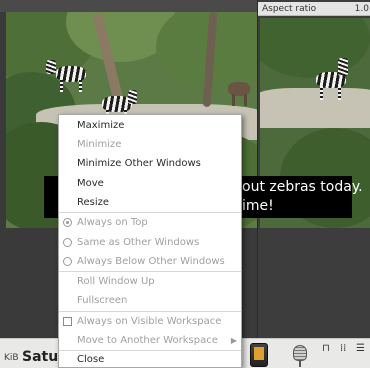 The image size is (370, 368). I want to click on microphone-icon, so click(300, 355).